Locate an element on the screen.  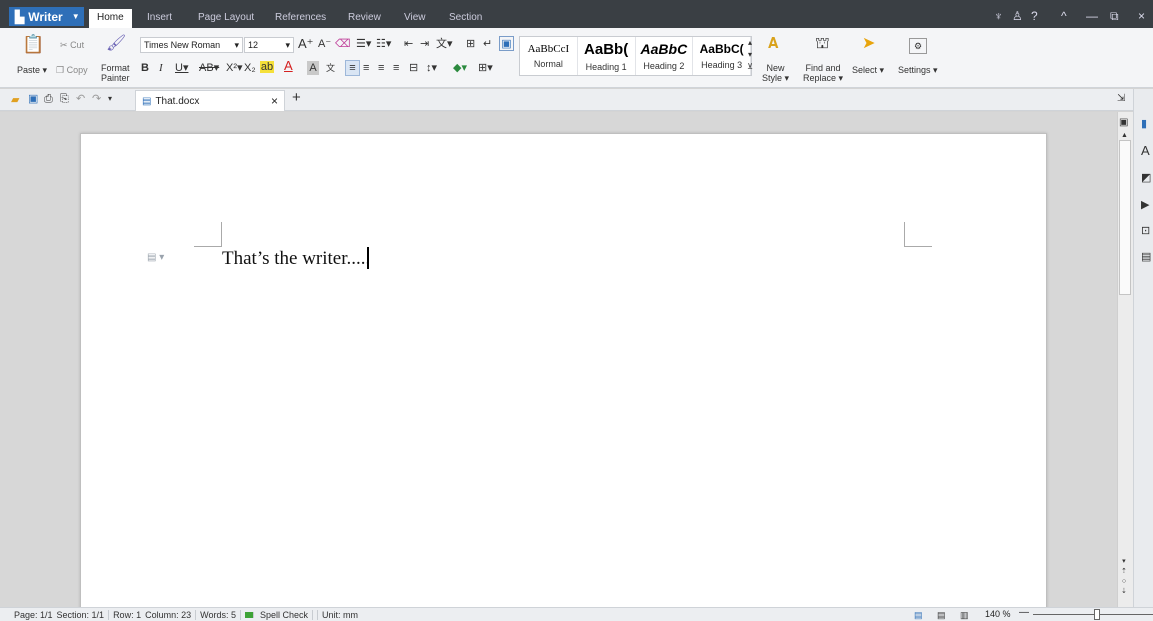
align-left-icon: ≡ is located at coordinates (352, 68).